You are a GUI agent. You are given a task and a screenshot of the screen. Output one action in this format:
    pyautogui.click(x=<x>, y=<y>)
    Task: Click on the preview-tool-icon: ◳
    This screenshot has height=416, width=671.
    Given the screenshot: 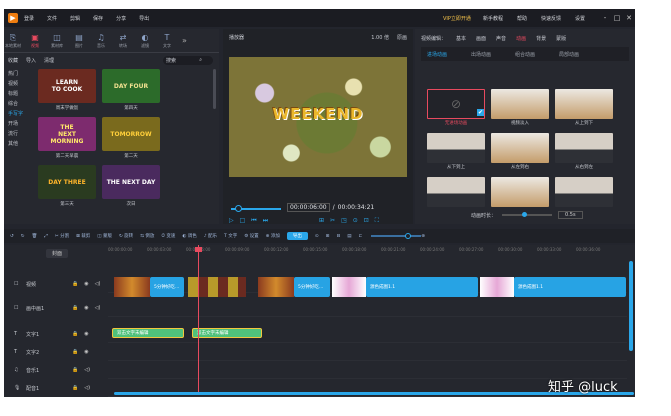 What is the action you would take?
    pyautogui.click(x=344, y=221)
    